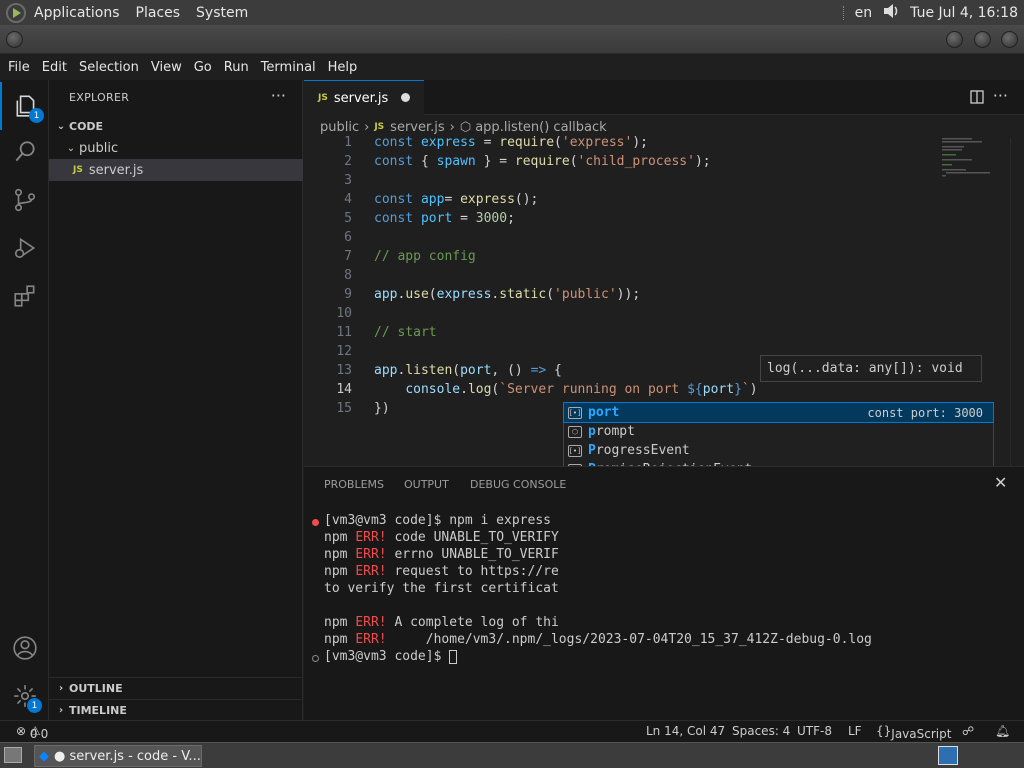  Describe the element at coordinates (417, 127) in the screenshot. I see `breadcrumb-file: server.js` at that location.